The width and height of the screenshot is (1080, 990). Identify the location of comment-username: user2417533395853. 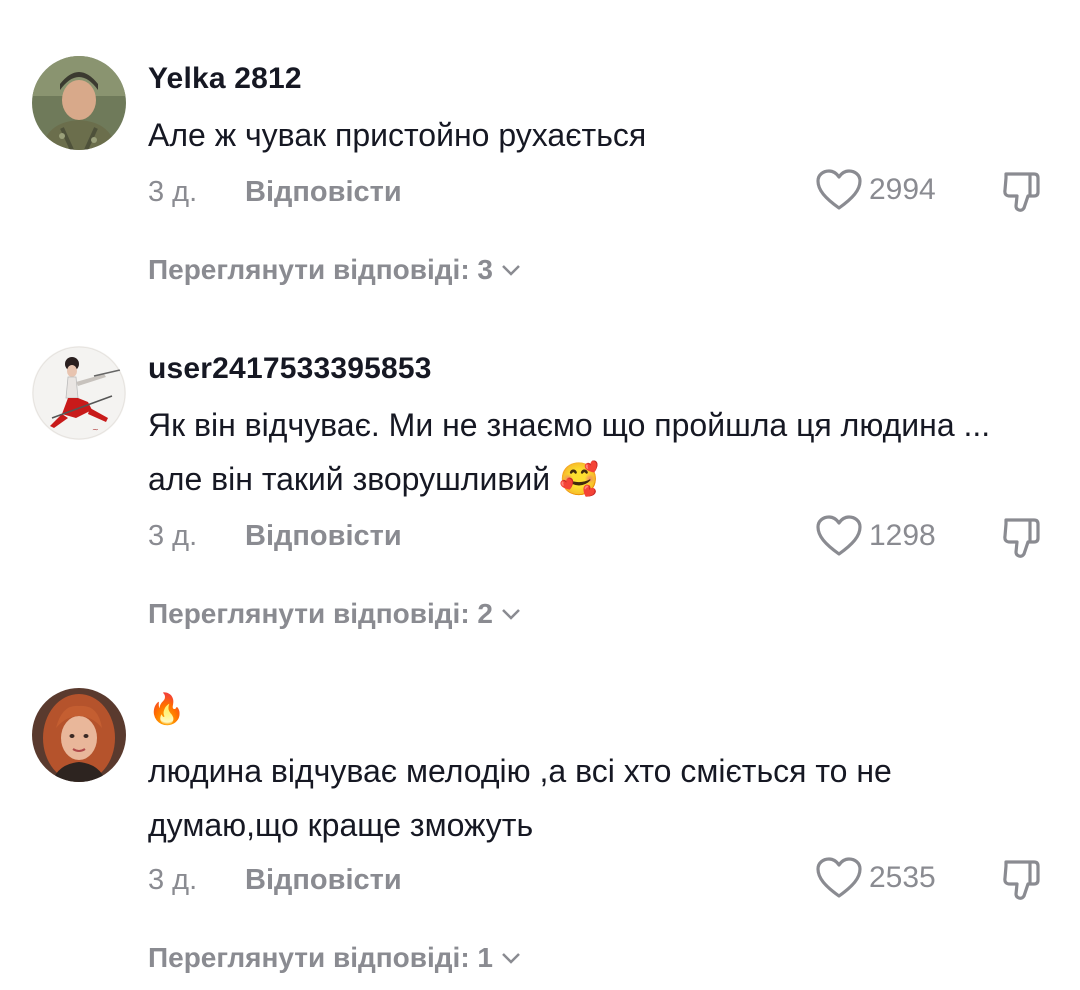
(290, 369).